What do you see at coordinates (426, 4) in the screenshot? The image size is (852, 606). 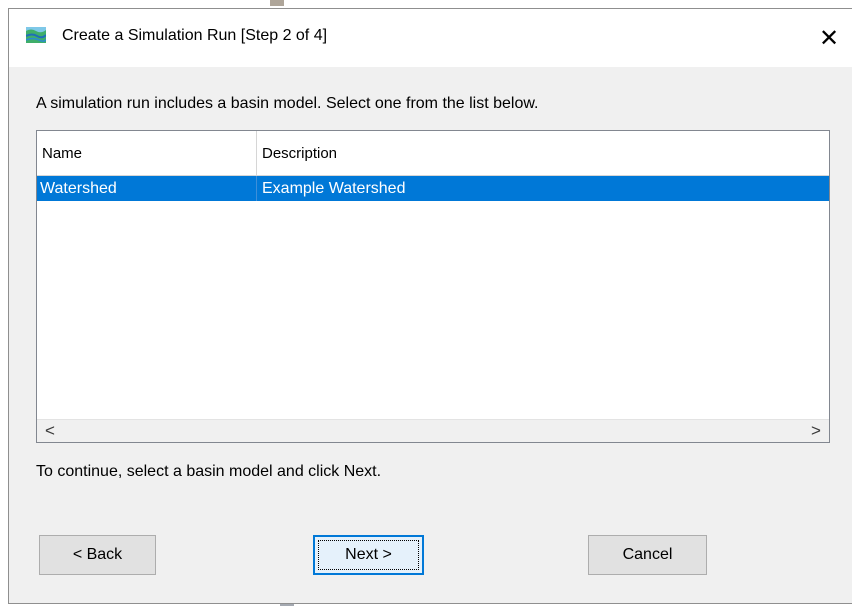 I see `background-window-edge` at bounding box center [426, 4].